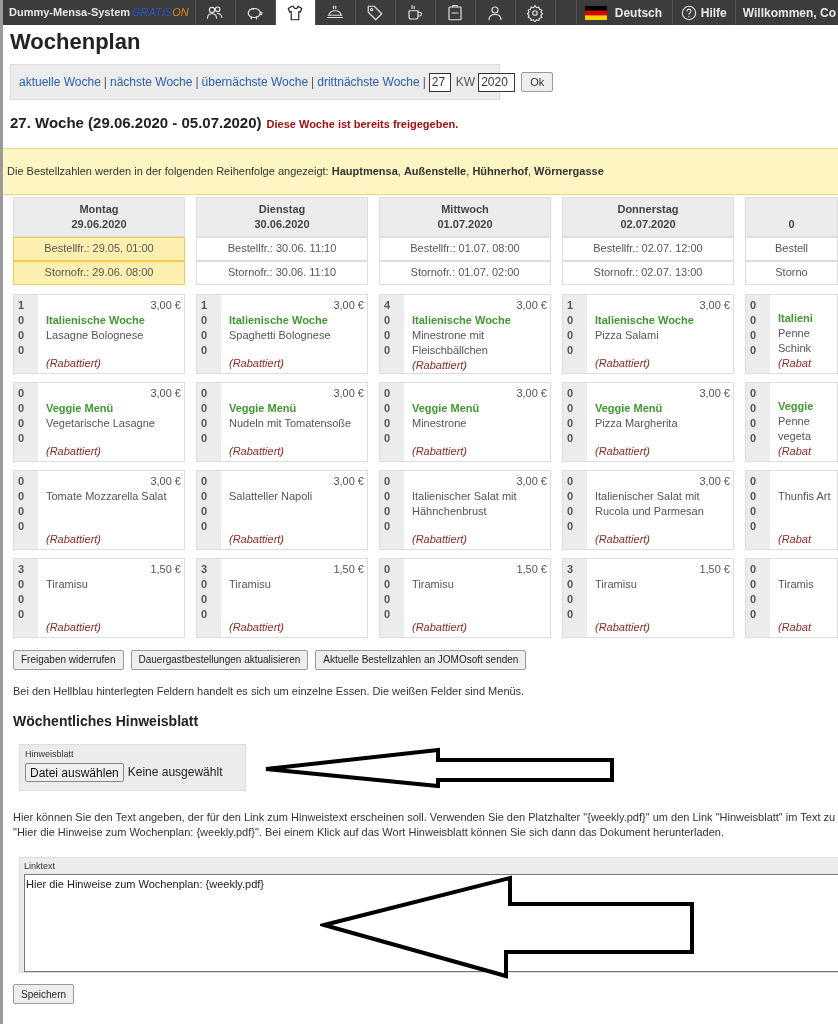 This screenshot has width=838, height=1024. What do you see at coordinates (368, 82) in the screenshot?
I see `week-link: drittnächste Woche` at bounding box center [368, 82].